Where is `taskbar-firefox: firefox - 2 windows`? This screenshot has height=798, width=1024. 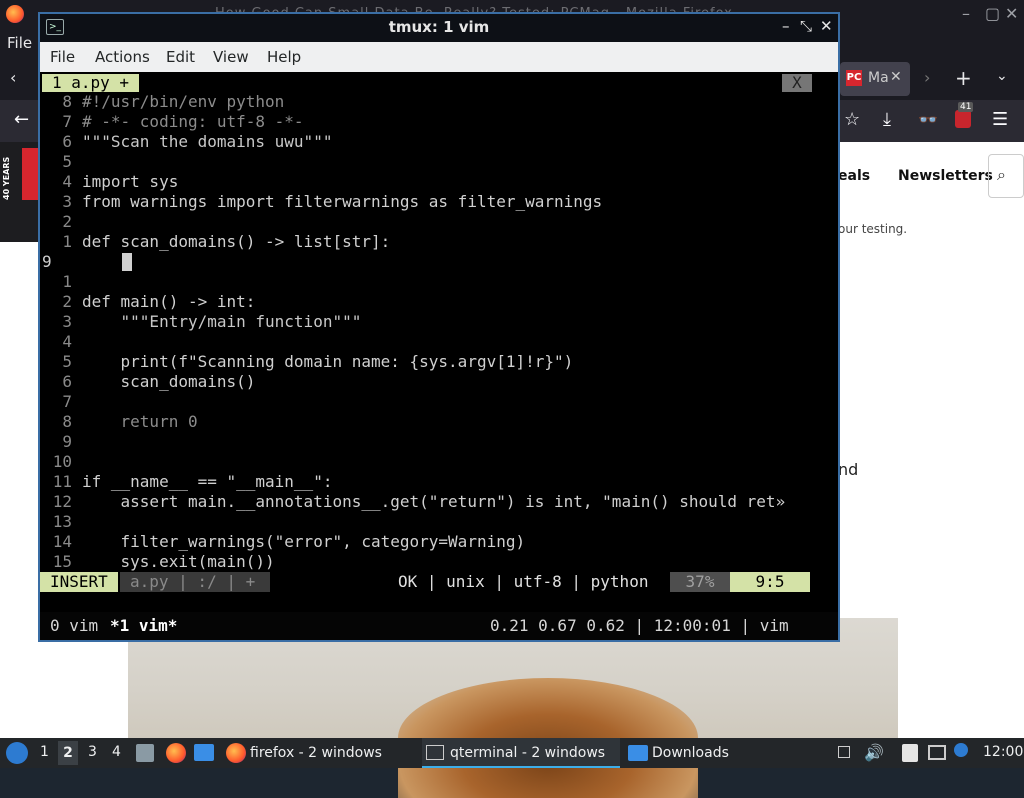
taskbar-firefox: firefox - 2 windows is located at coordinates (321, 753).